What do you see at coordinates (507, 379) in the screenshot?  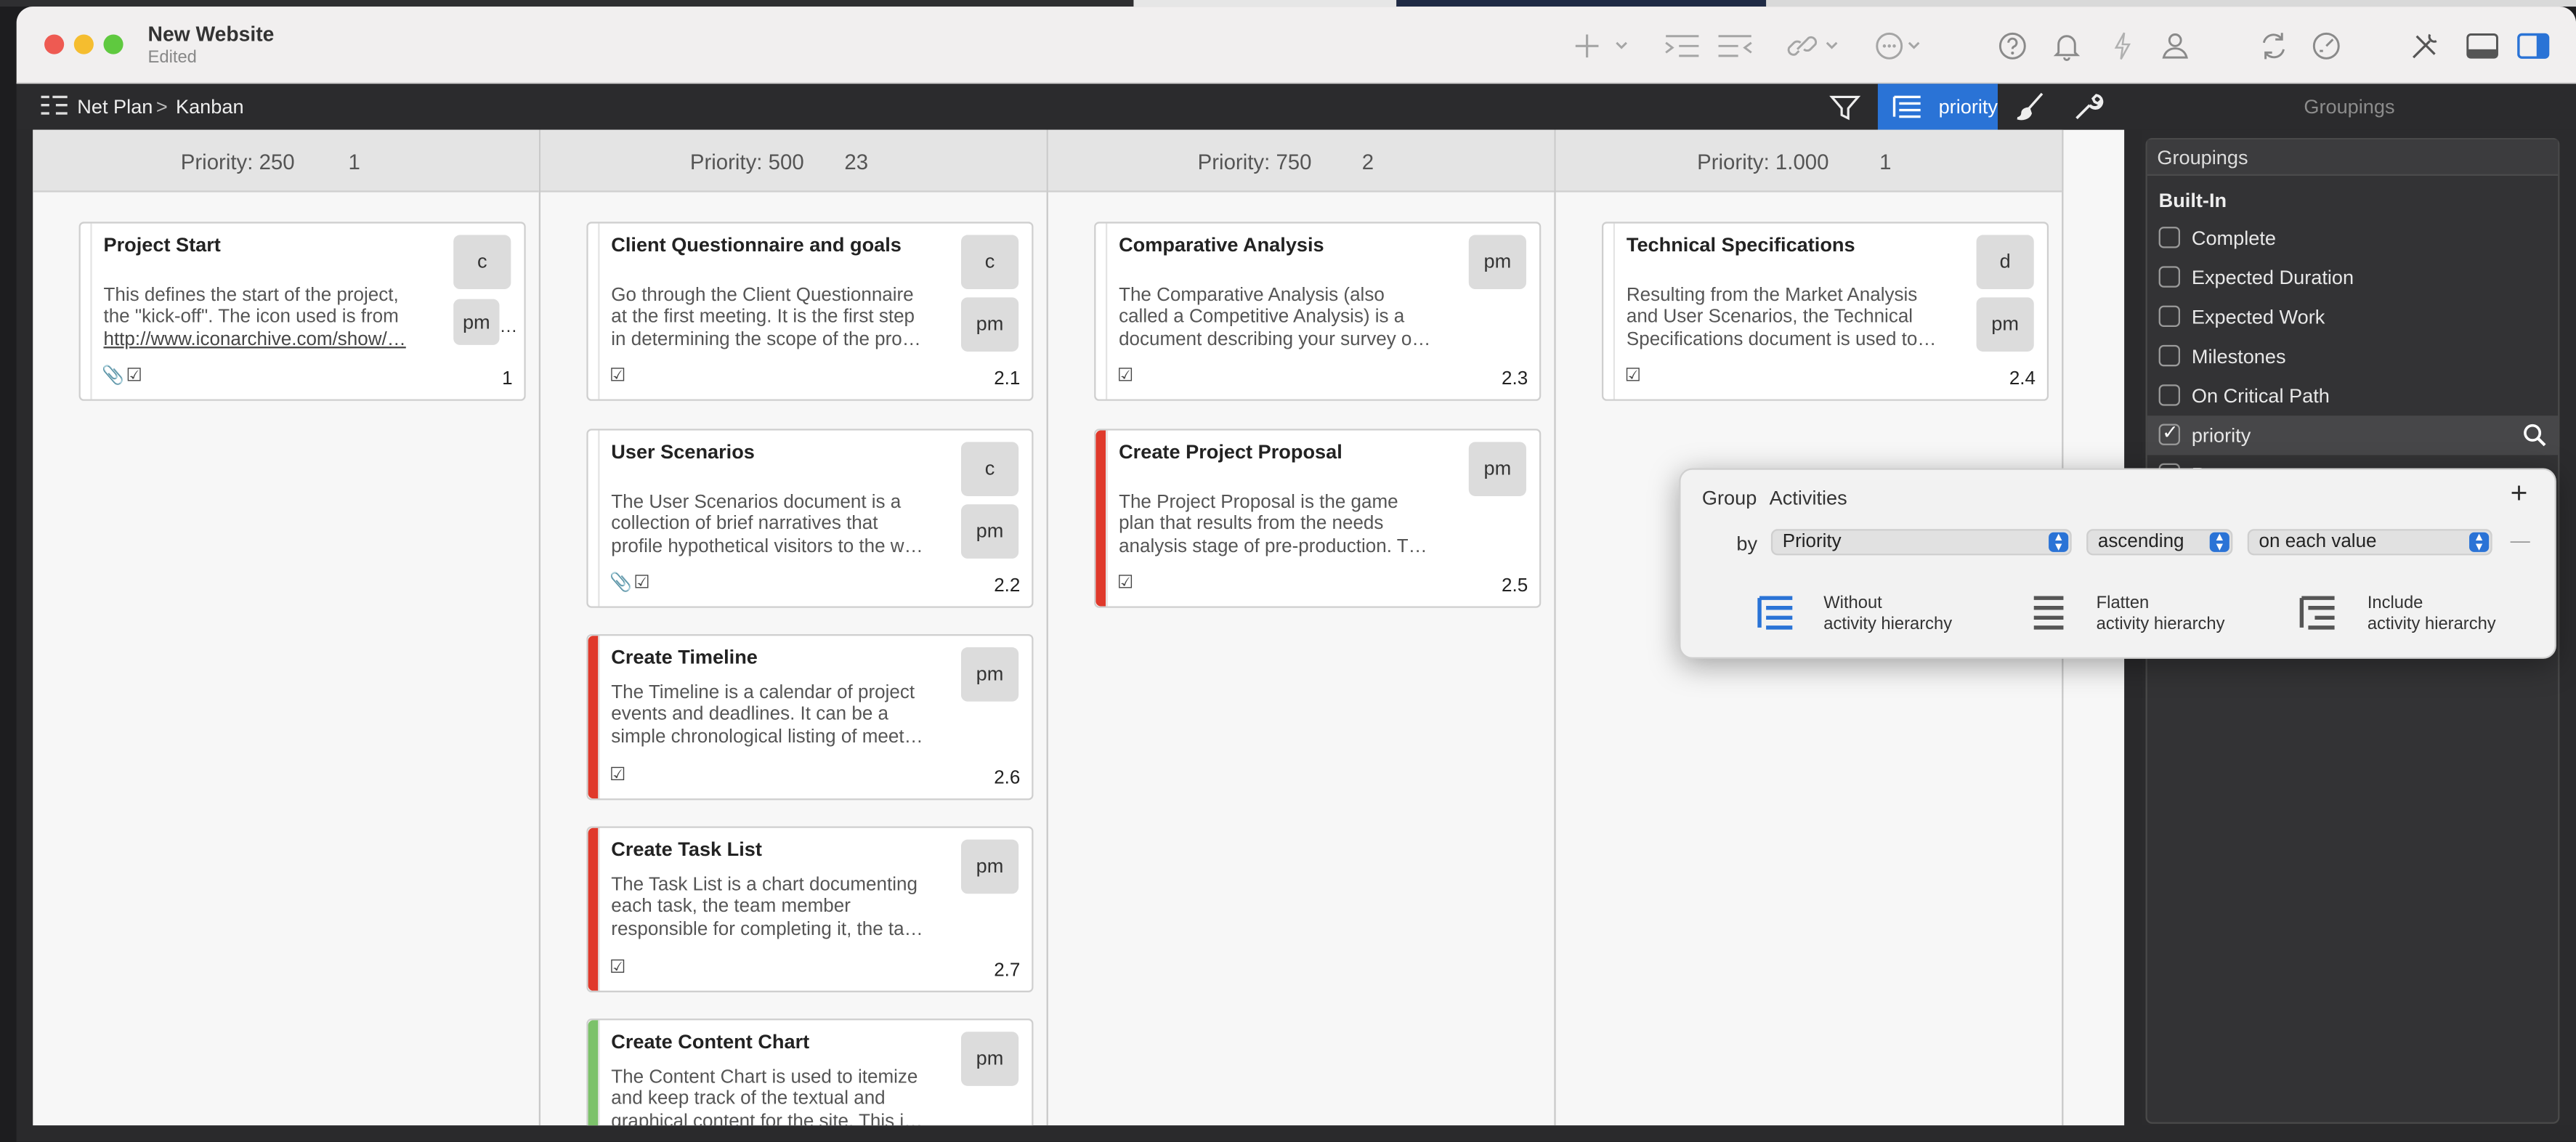 I see `card-number: 1` at bounding box center [507, 379].